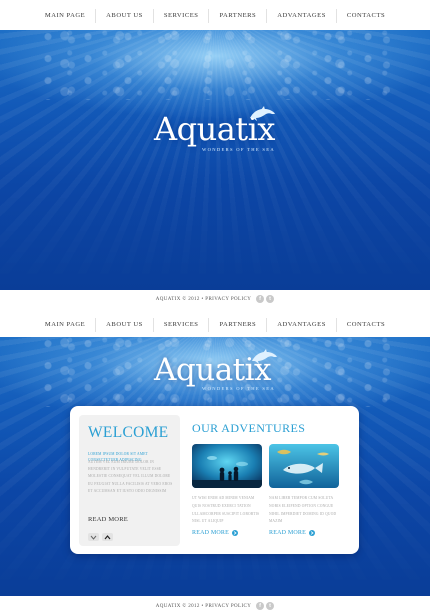  Describe the element at coordinates (301, 15) in the screenshot. I see `nav-advantages-1: ADVANTAGES` at that location.